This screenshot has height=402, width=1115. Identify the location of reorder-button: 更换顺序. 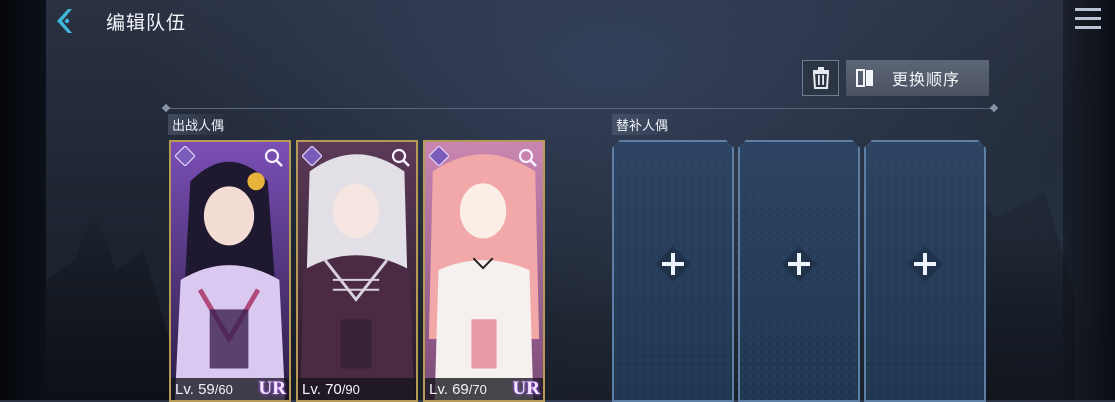
(917, 78).